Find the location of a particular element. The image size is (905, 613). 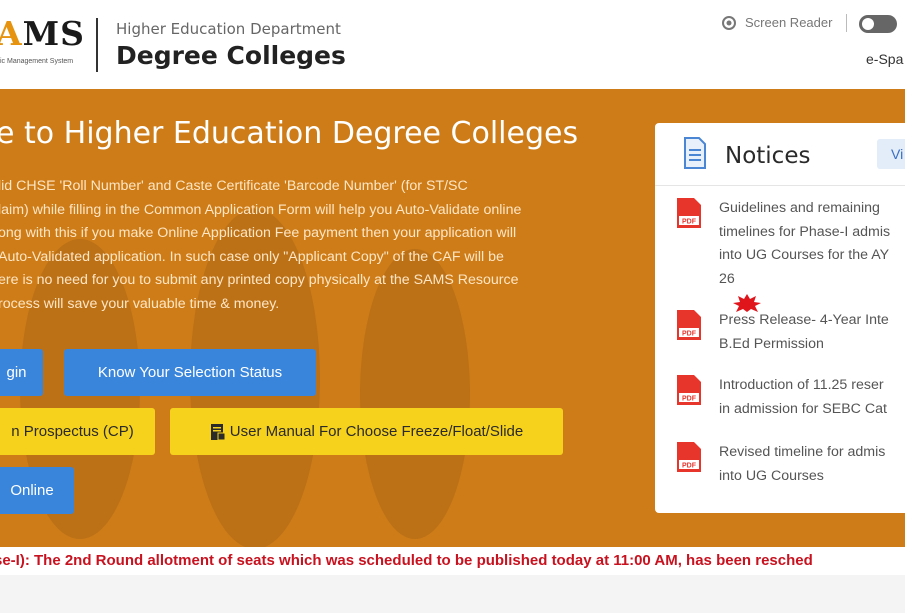

notices-divider is located at coordinates (780, 185).